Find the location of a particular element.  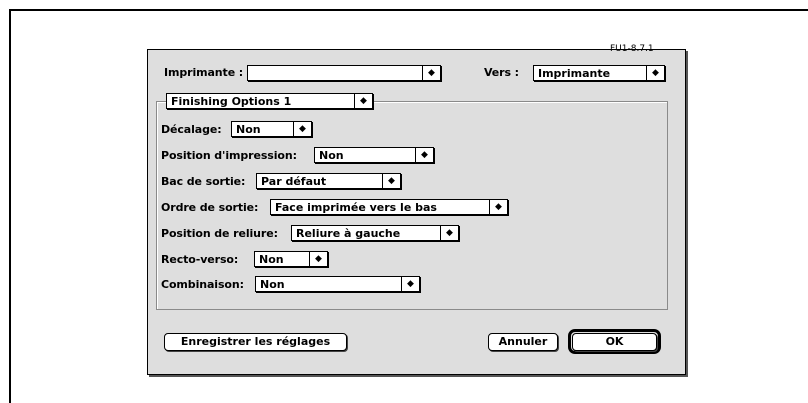

binding-position-value: Reliure à gauche is located at coordinates (348, 233).